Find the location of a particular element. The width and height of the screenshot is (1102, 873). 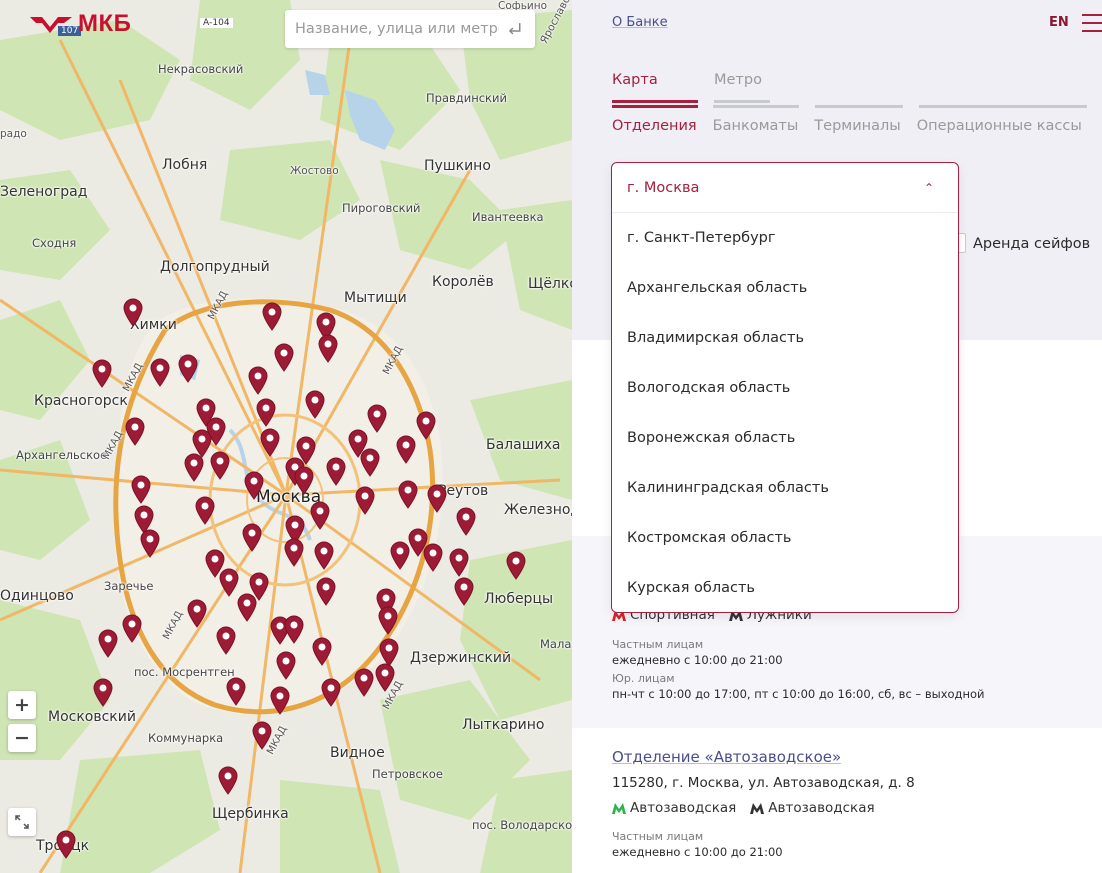

view-tabs: Карта Метро is located at coordinates (691, 87).